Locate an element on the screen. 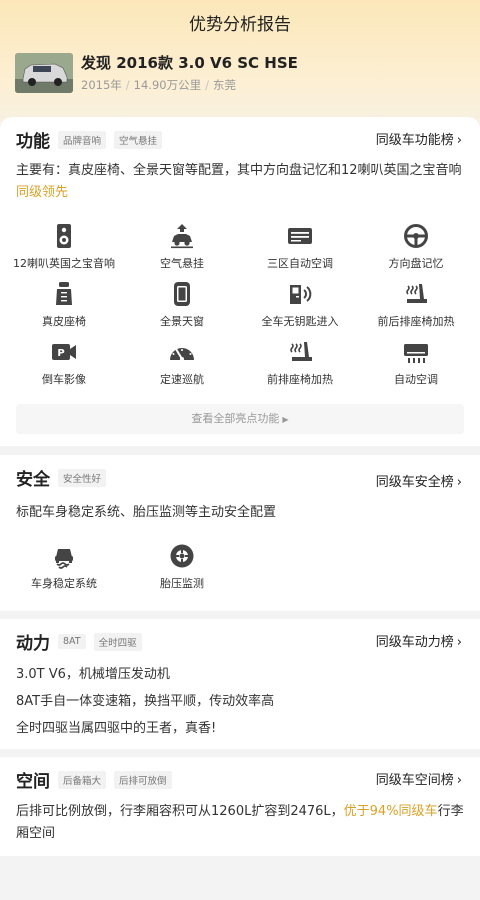 The height and width of the screenshot is (900, 480). safety-tag: 安全性好 is located at coordinates (82, 477).